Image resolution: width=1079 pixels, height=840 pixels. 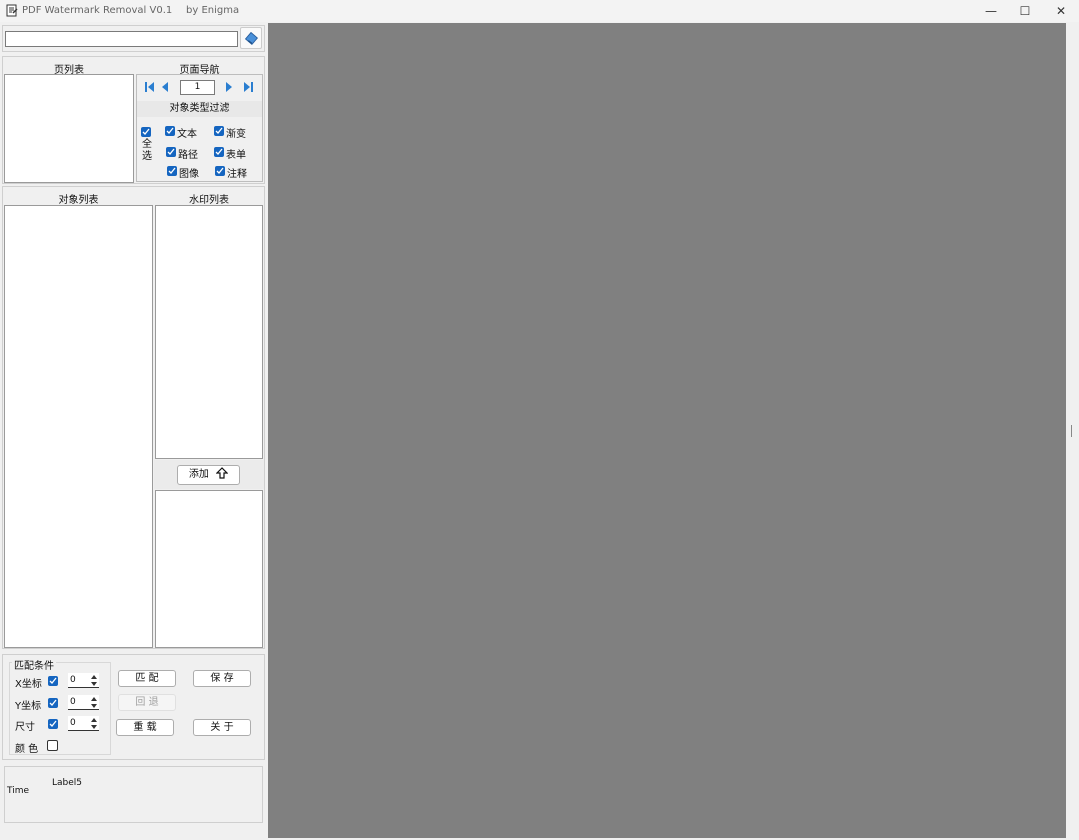 I want to click on next-page-icon, so click(x=229, y=87).